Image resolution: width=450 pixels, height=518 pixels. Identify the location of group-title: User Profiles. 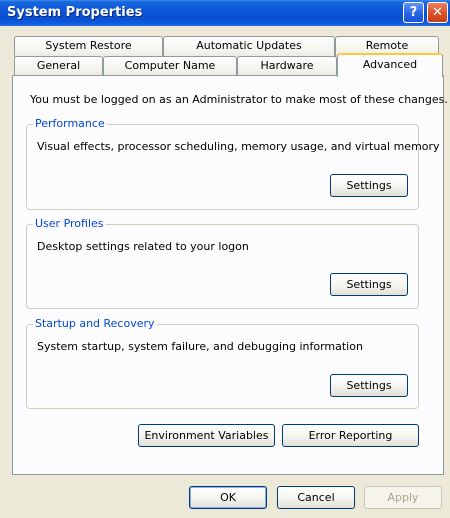
(69, 223).